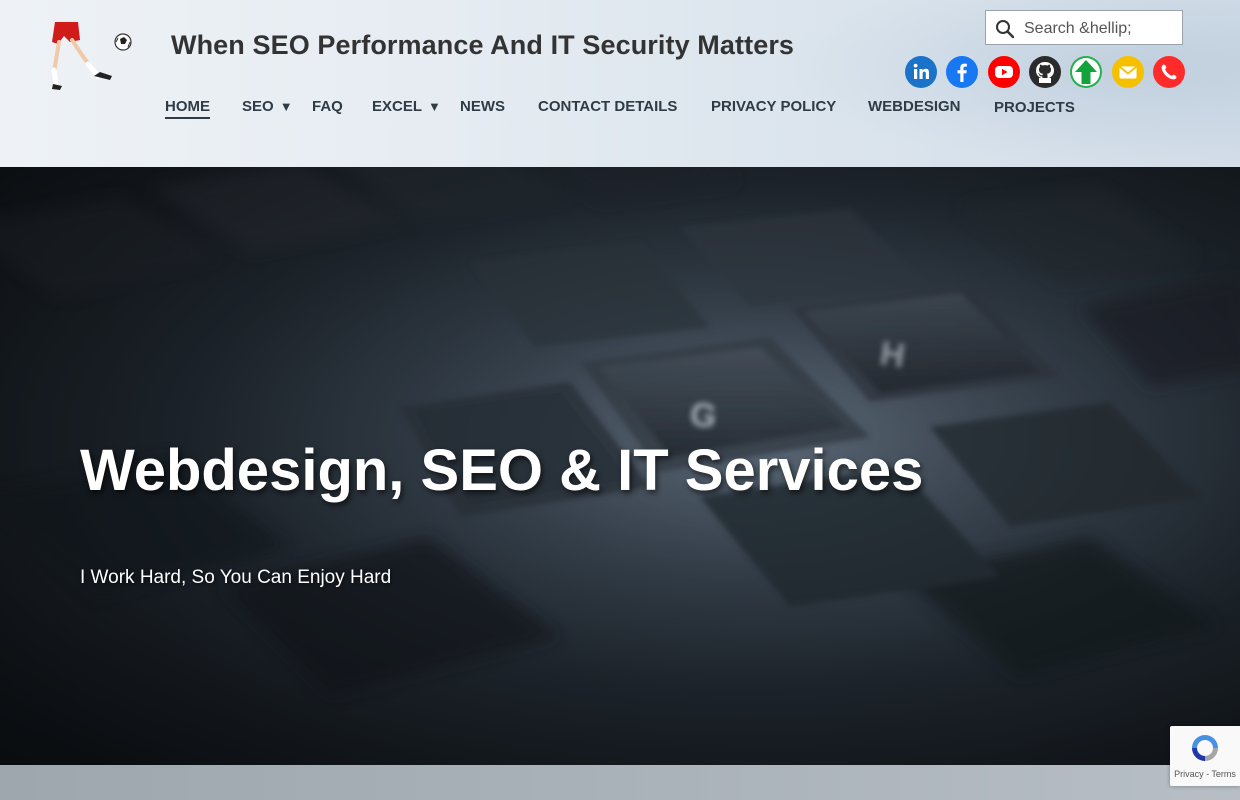 The height and width of the screenshot is (800, 1240). Describe the element at coordinates (236, 577) in the screenshot. I see `hero-subtitle: I Work Hard, So You Can Enjoy Hard` at that location.